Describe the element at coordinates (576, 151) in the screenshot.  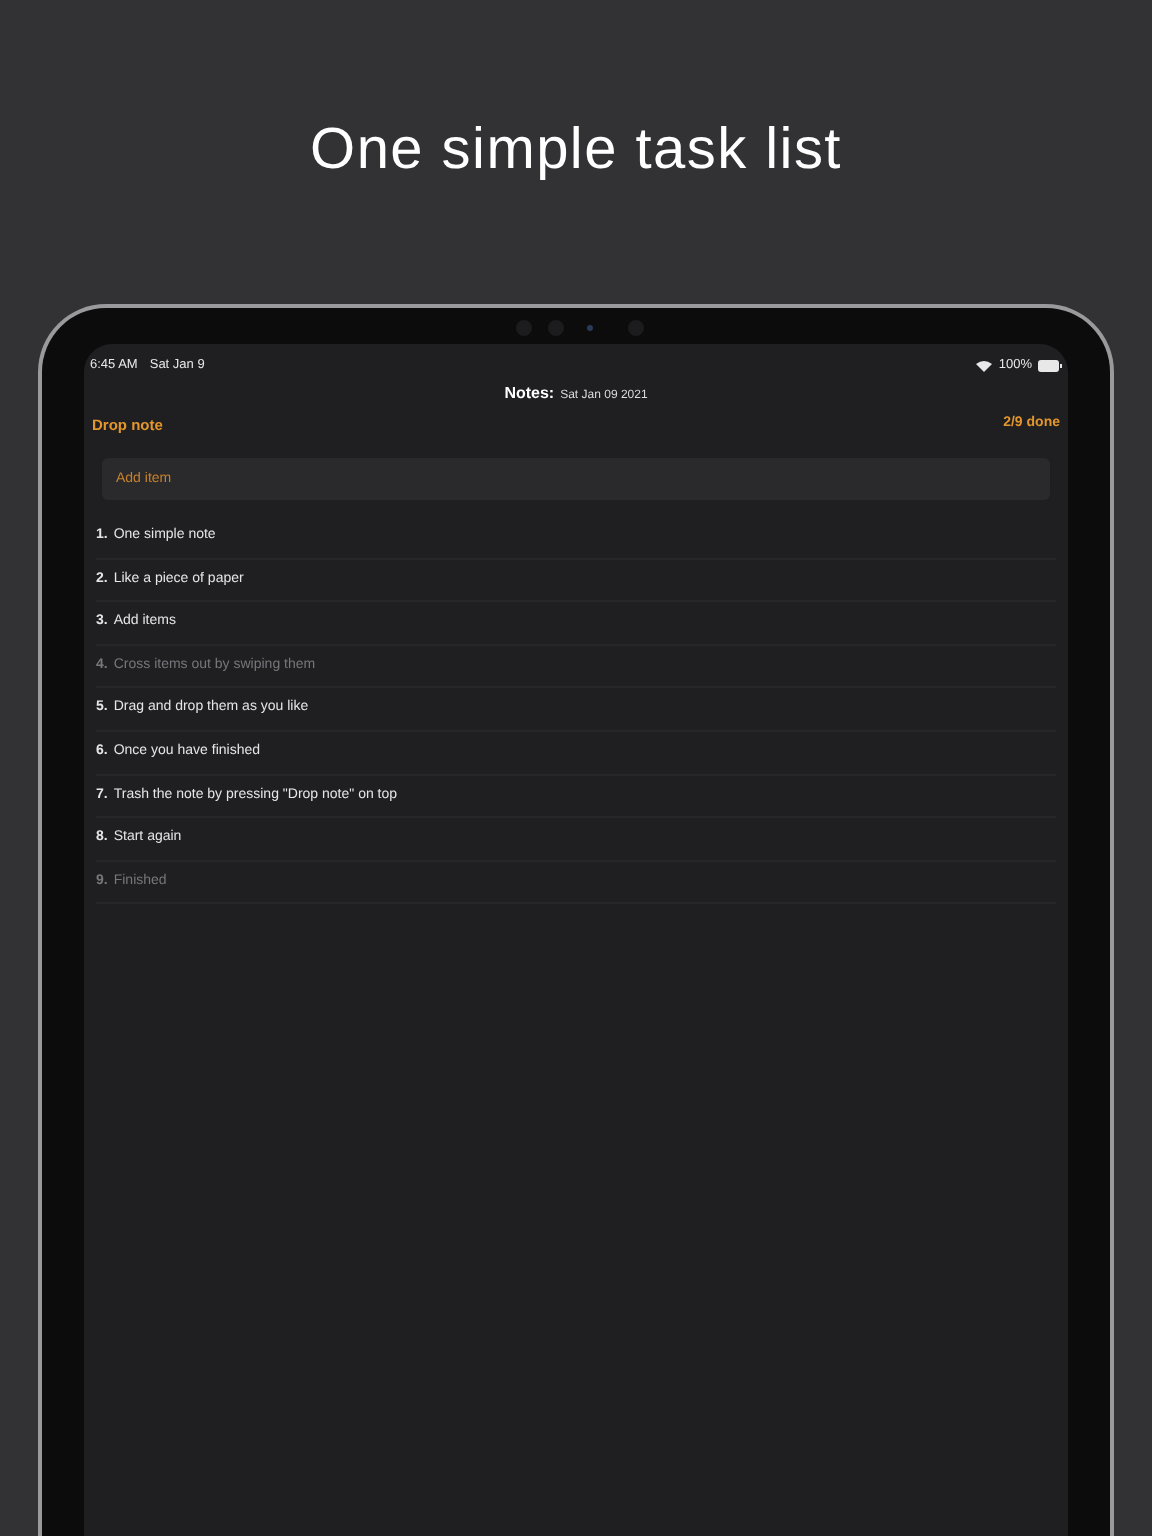
I see `headline: One simple task list` at that location.